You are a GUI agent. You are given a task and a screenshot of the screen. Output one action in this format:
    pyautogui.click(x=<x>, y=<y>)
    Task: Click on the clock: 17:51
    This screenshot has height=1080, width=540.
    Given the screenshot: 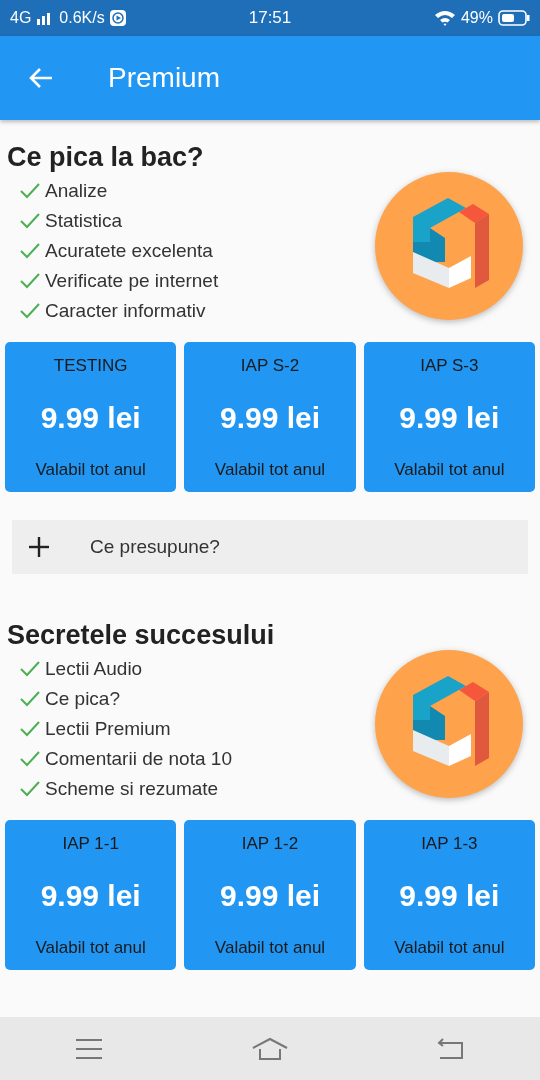 What is the action you would take?
    pyautogui.click(x=270, y=18)
    